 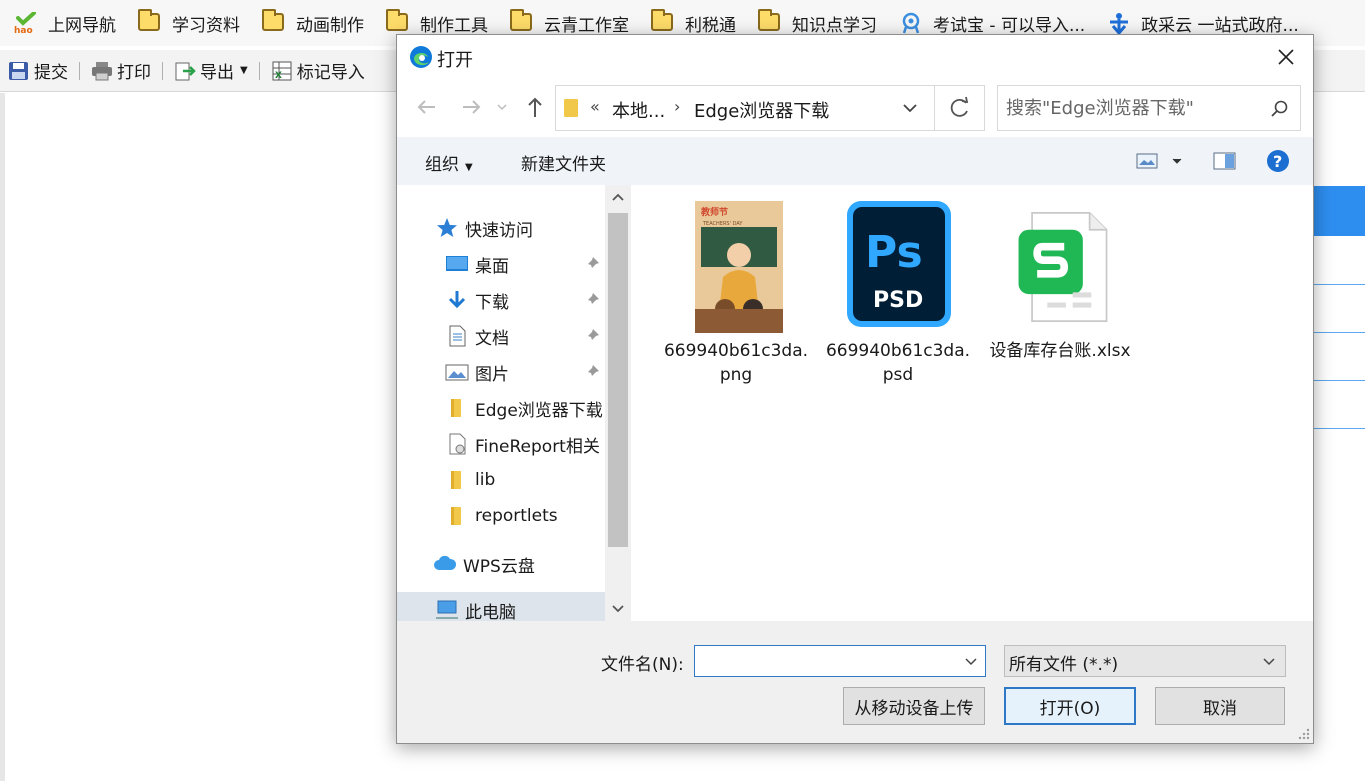 What do you see at coordinates (525, 480) in the screenshot?
I see `nav-item-lib: lib` at bounding box center [525, 480].